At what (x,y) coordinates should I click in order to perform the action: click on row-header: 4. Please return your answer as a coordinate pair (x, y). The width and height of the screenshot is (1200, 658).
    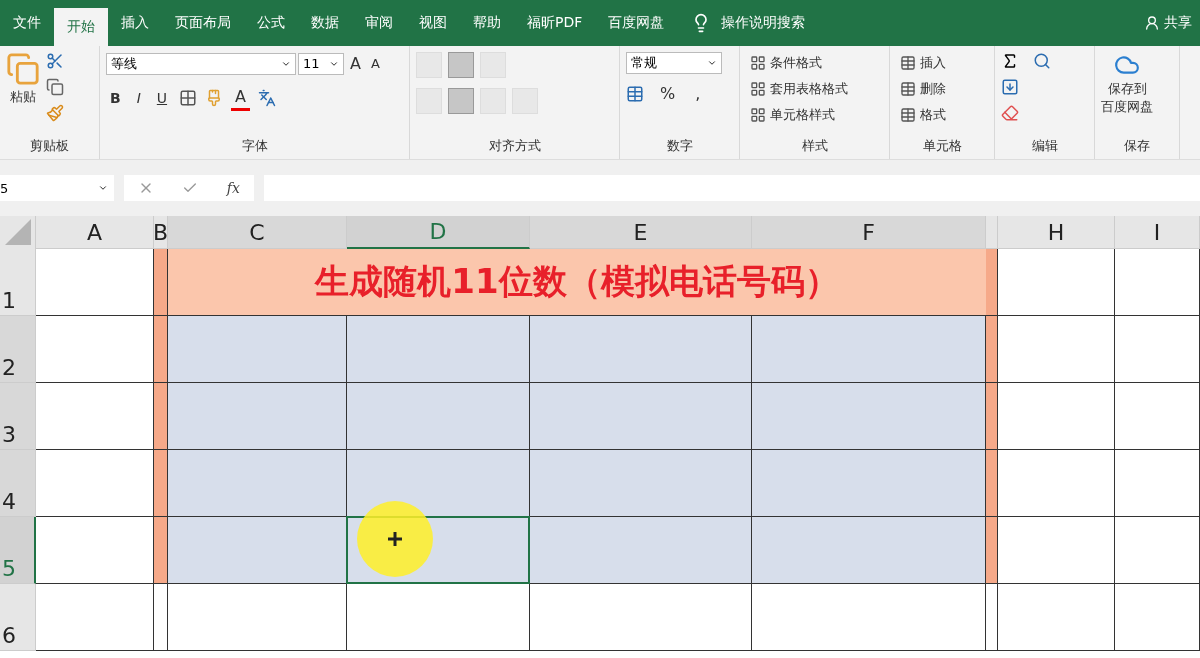
    Looking at the image, I should click on (18, 483).